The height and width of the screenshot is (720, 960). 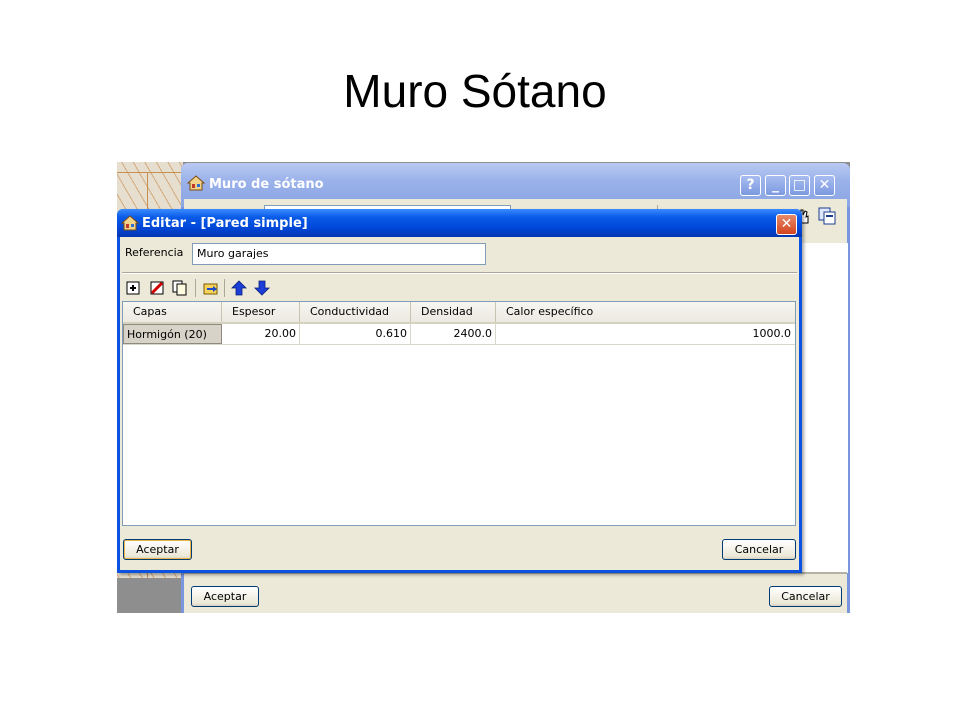 I want to click on minimize-button: _, so click(x=775, y=185).